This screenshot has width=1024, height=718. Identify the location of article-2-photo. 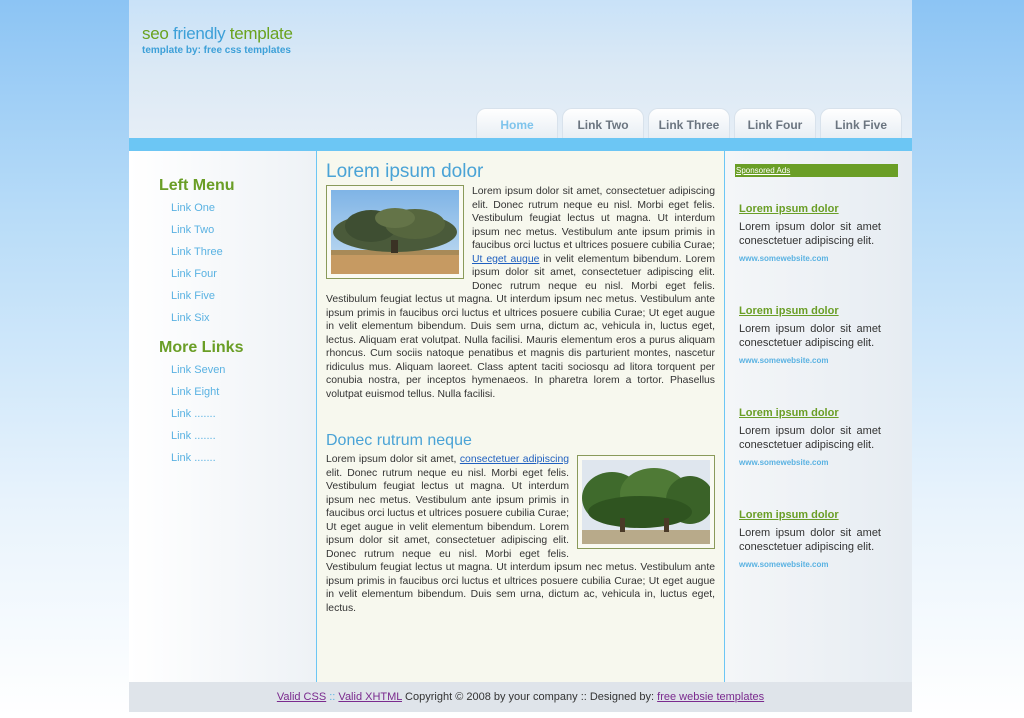
(646, 502).